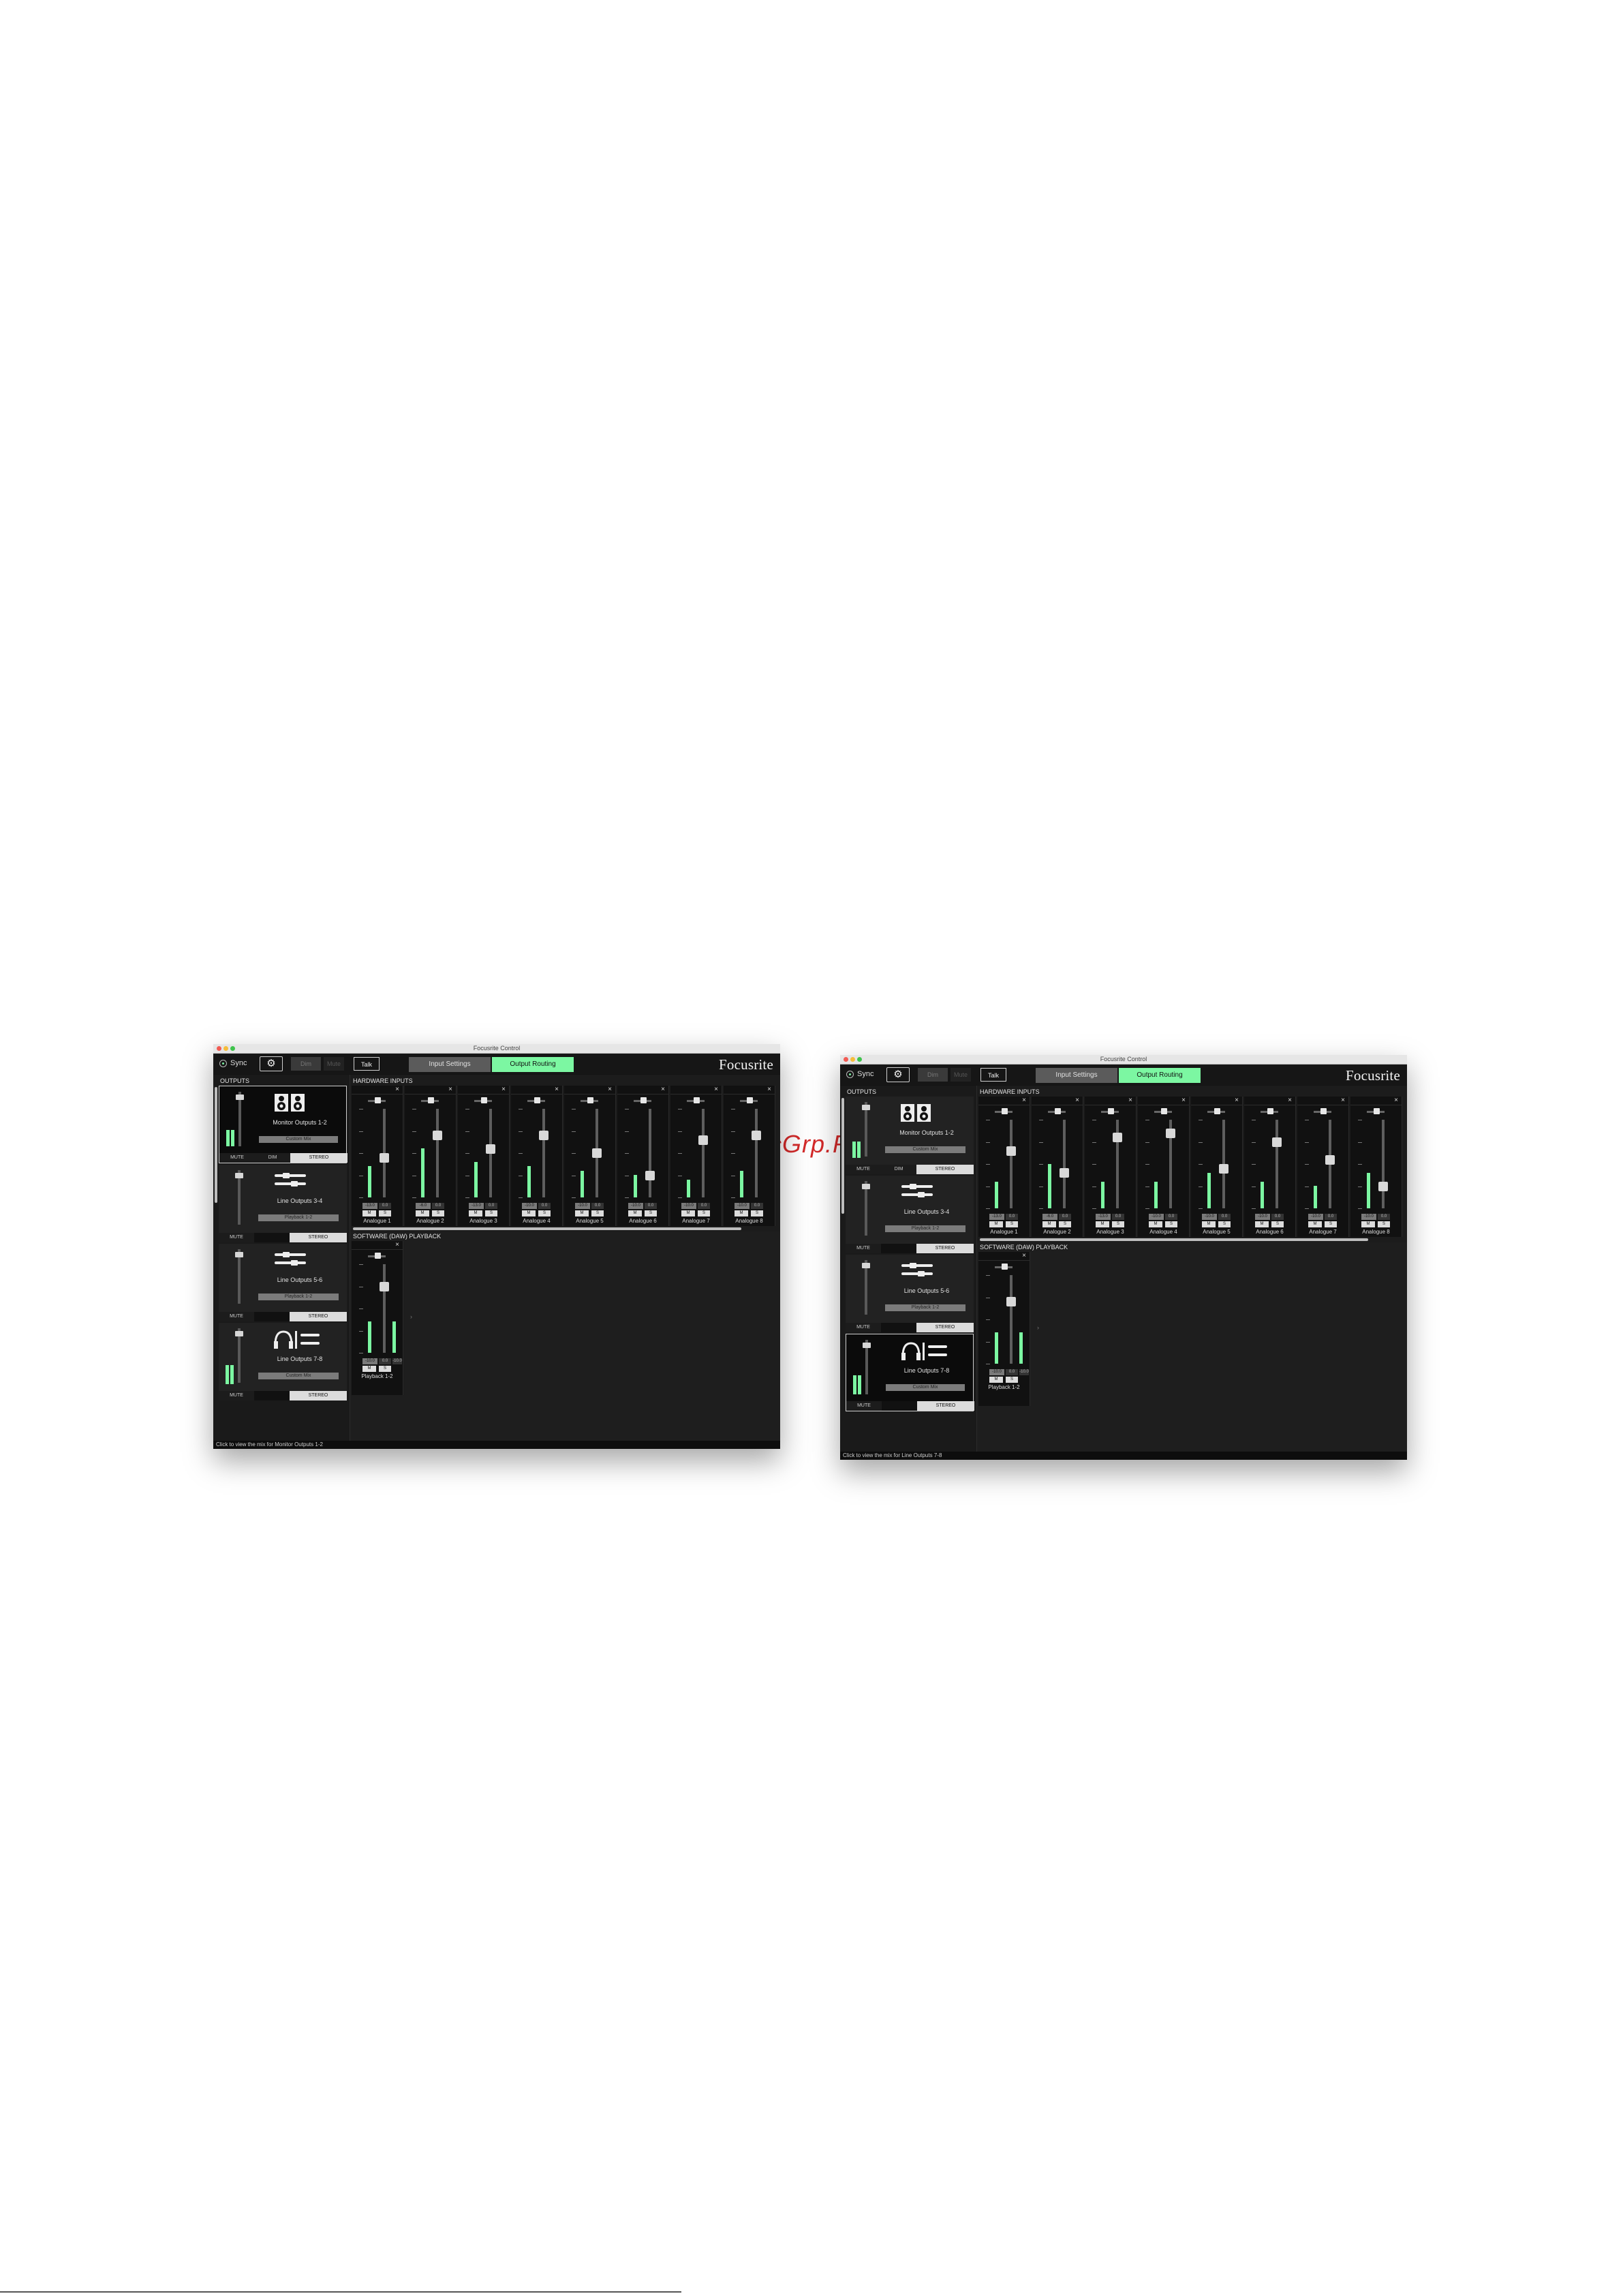 This screenshot has width=1623, height=2296. What do you see at coordinates (1076, 1075) in the screenshot?
I see `tab-input-settings: Input Settings` at bounding box center [1076, 1075].